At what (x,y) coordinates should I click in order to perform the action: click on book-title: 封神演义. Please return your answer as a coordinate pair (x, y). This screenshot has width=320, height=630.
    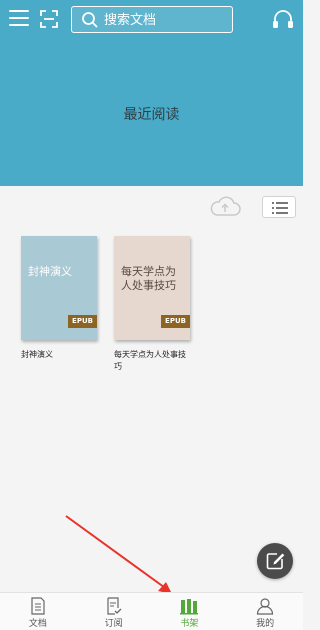
    Looking at the image, I should click on (37, 354).